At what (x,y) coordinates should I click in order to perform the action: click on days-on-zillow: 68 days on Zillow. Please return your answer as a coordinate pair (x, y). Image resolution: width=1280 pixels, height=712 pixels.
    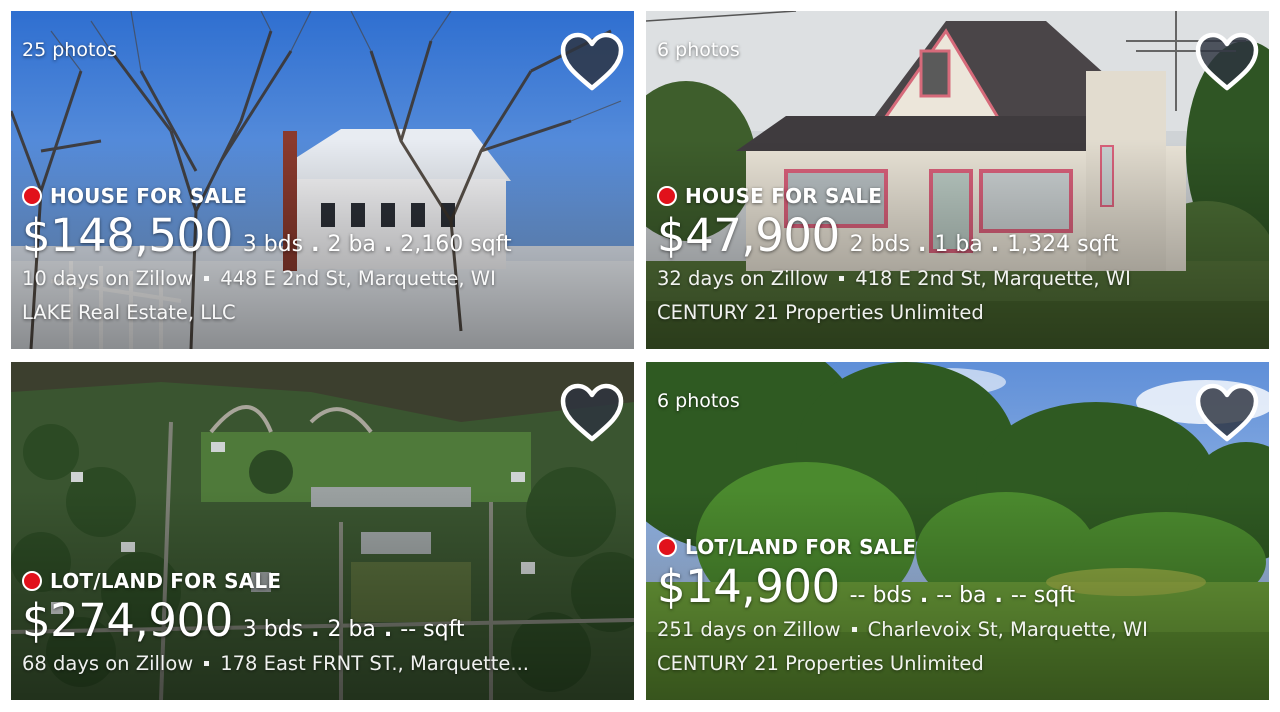
    Looking at the image, I should click on (108, 663).